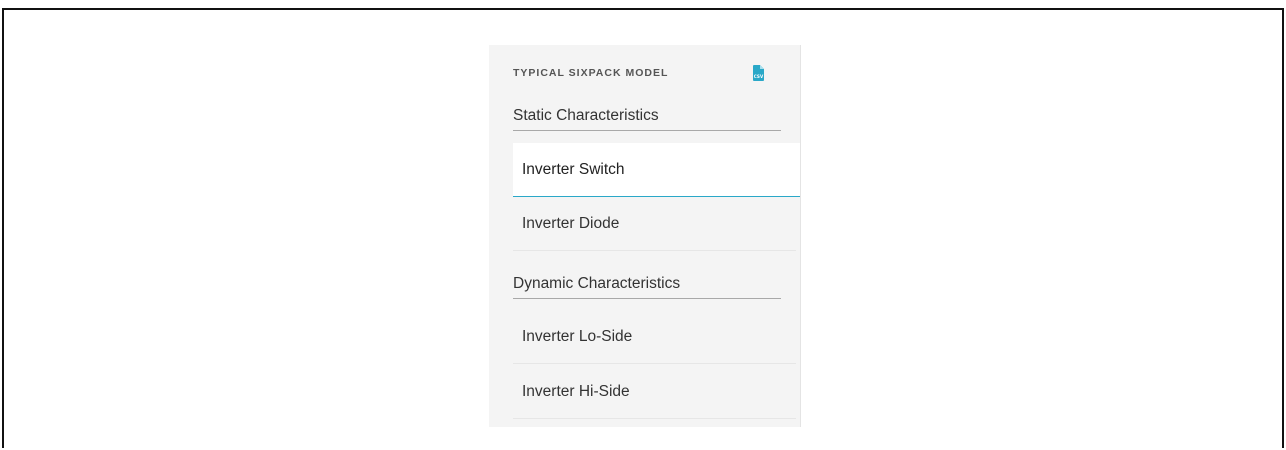 This screenshot has height=450, width=1286. I want to click on panel-divider, so click(800, 236).